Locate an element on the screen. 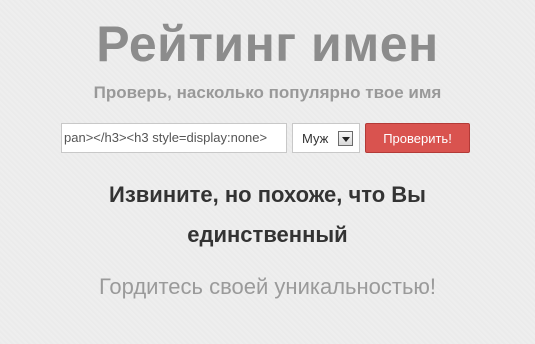 This screenshot has width=535, height=344. result-heading: Извините, но похоже, что Вы единственный is located at coordinates (267, 214).